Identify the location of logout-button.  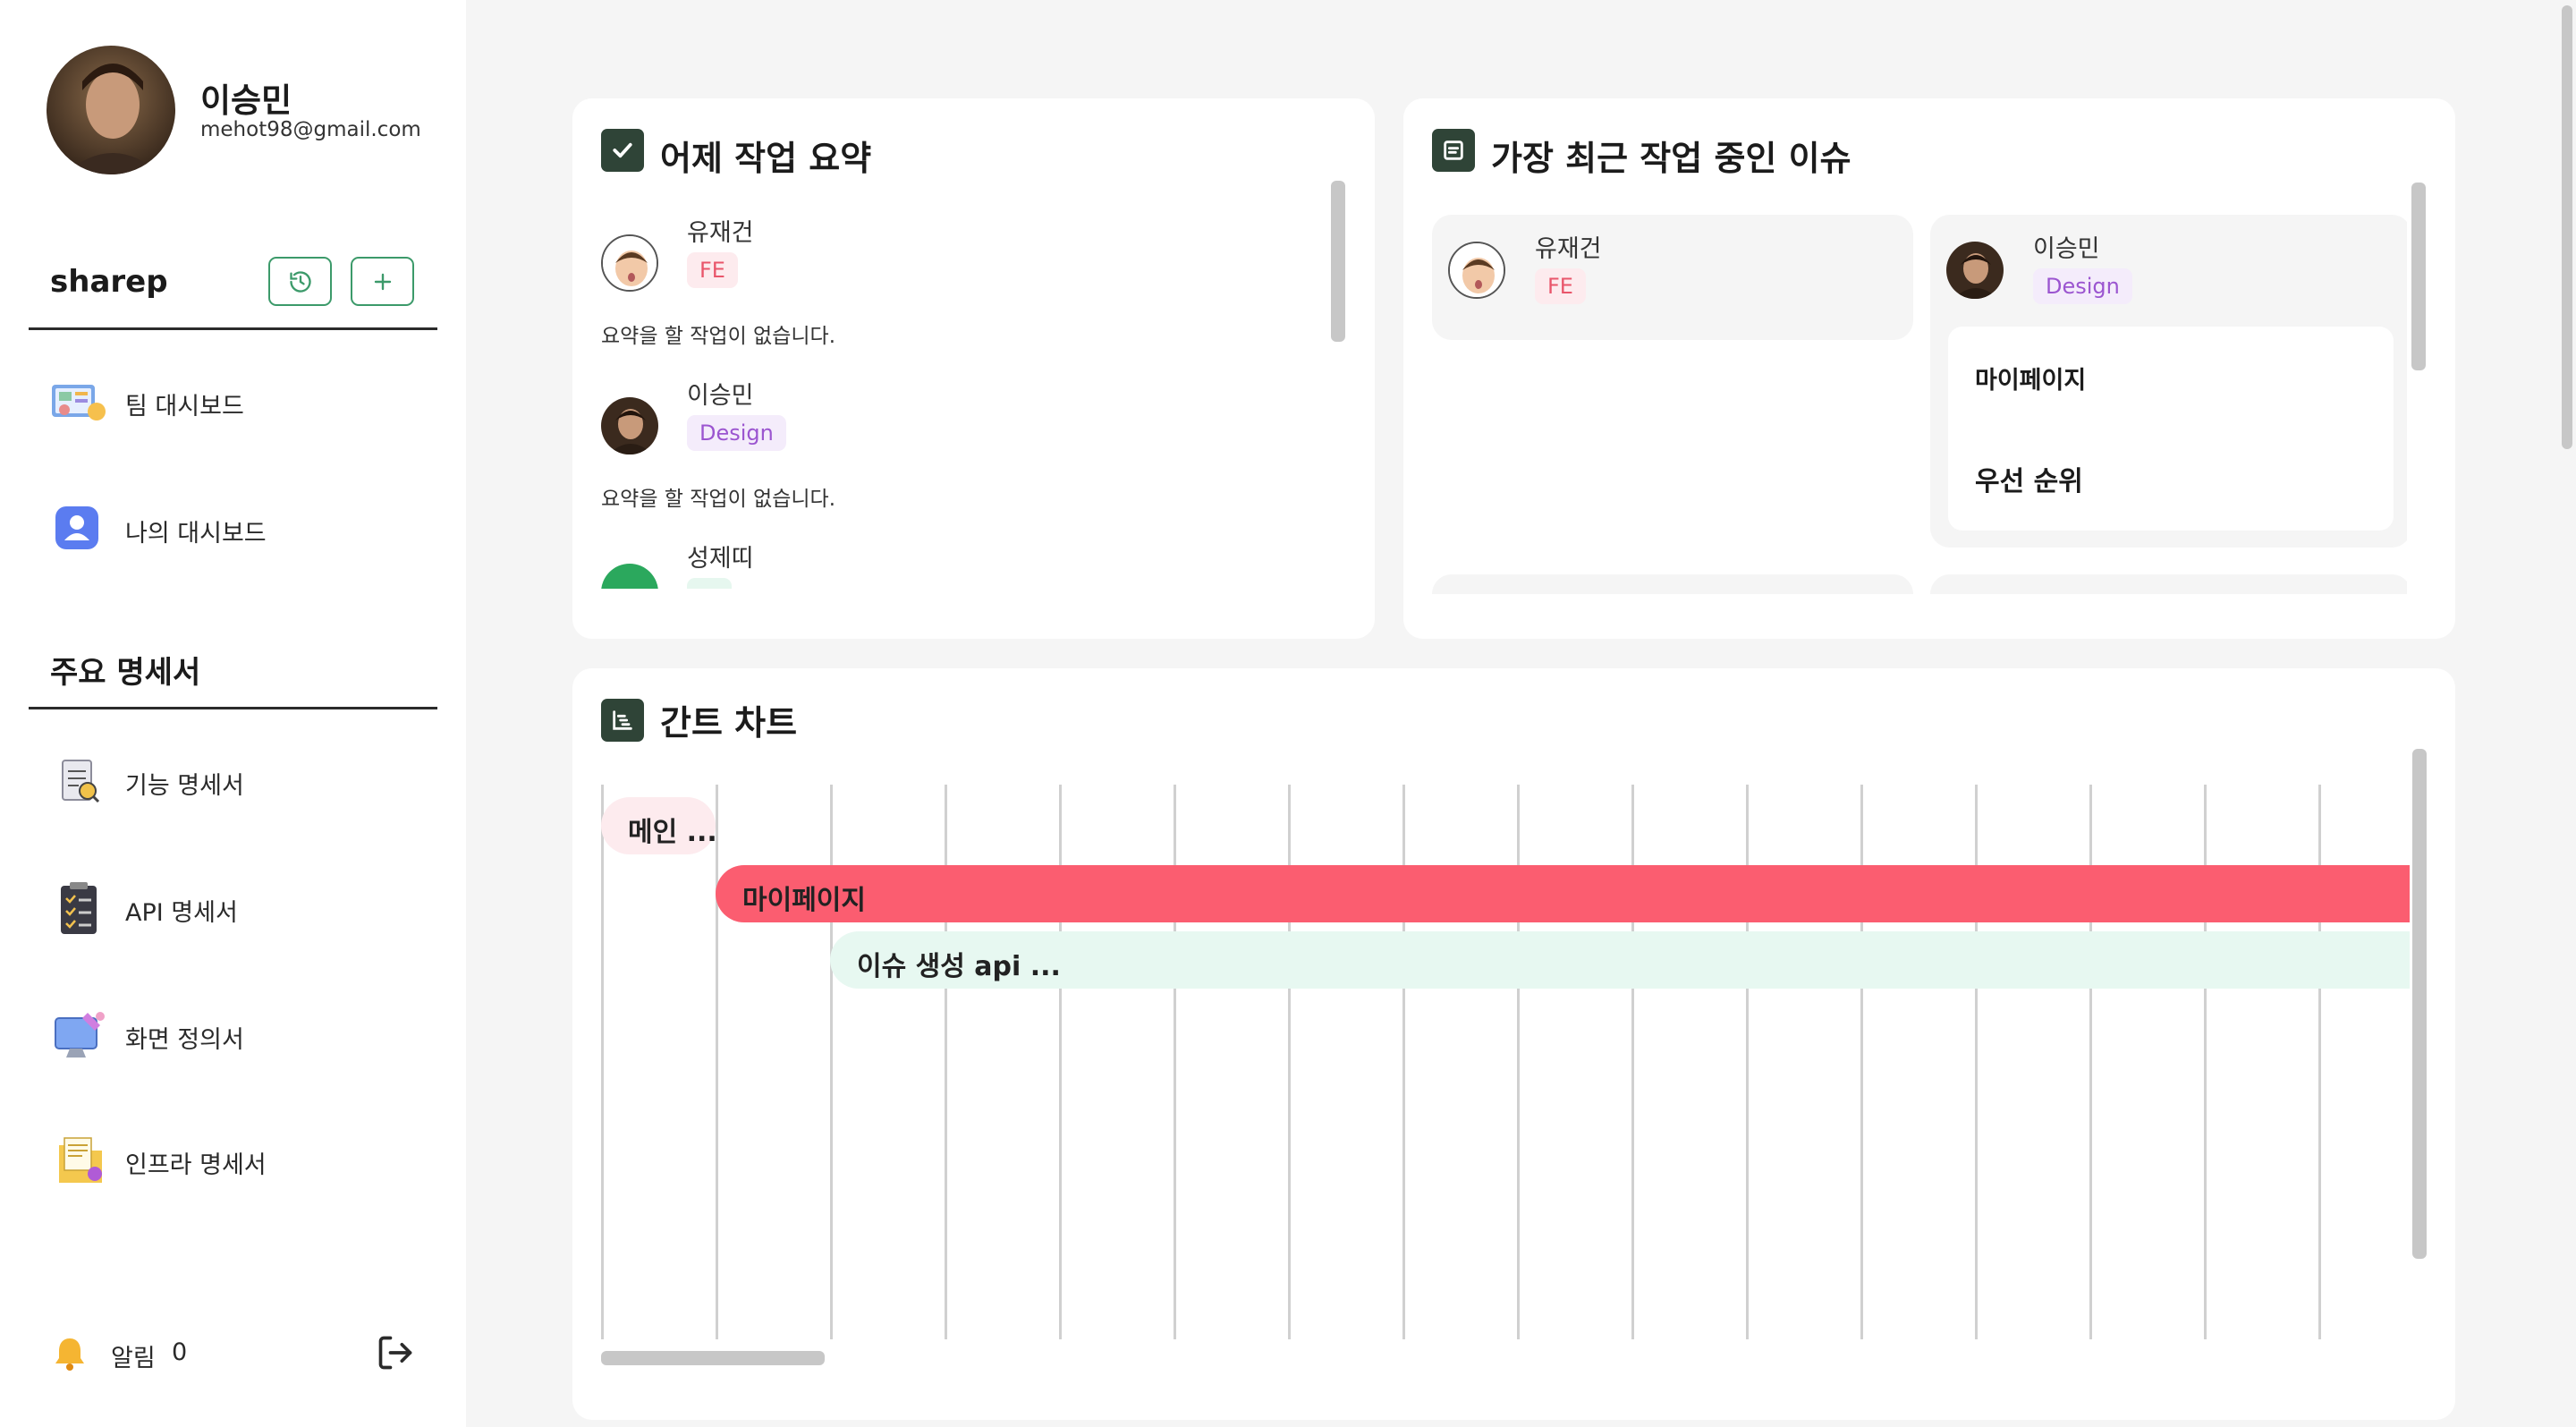
(397, 1354).